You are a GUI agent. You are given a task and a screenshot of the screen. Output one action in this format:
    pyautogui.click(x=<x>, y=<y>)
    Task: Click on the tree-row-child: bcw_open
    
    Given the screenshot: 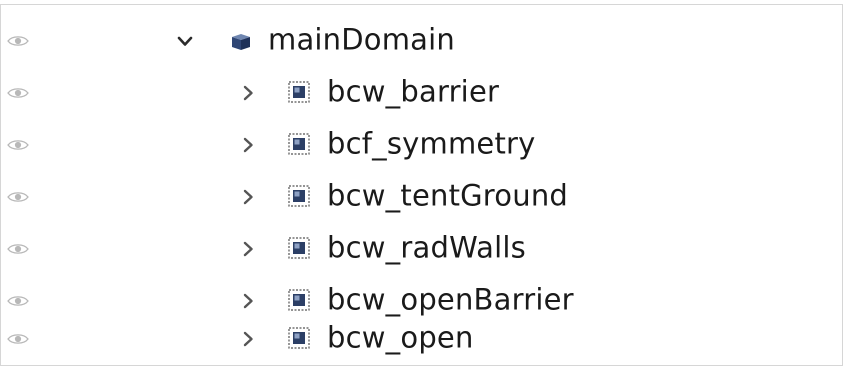 What is the action you would take?
    pyautogui.click(x=421, y=339)
    